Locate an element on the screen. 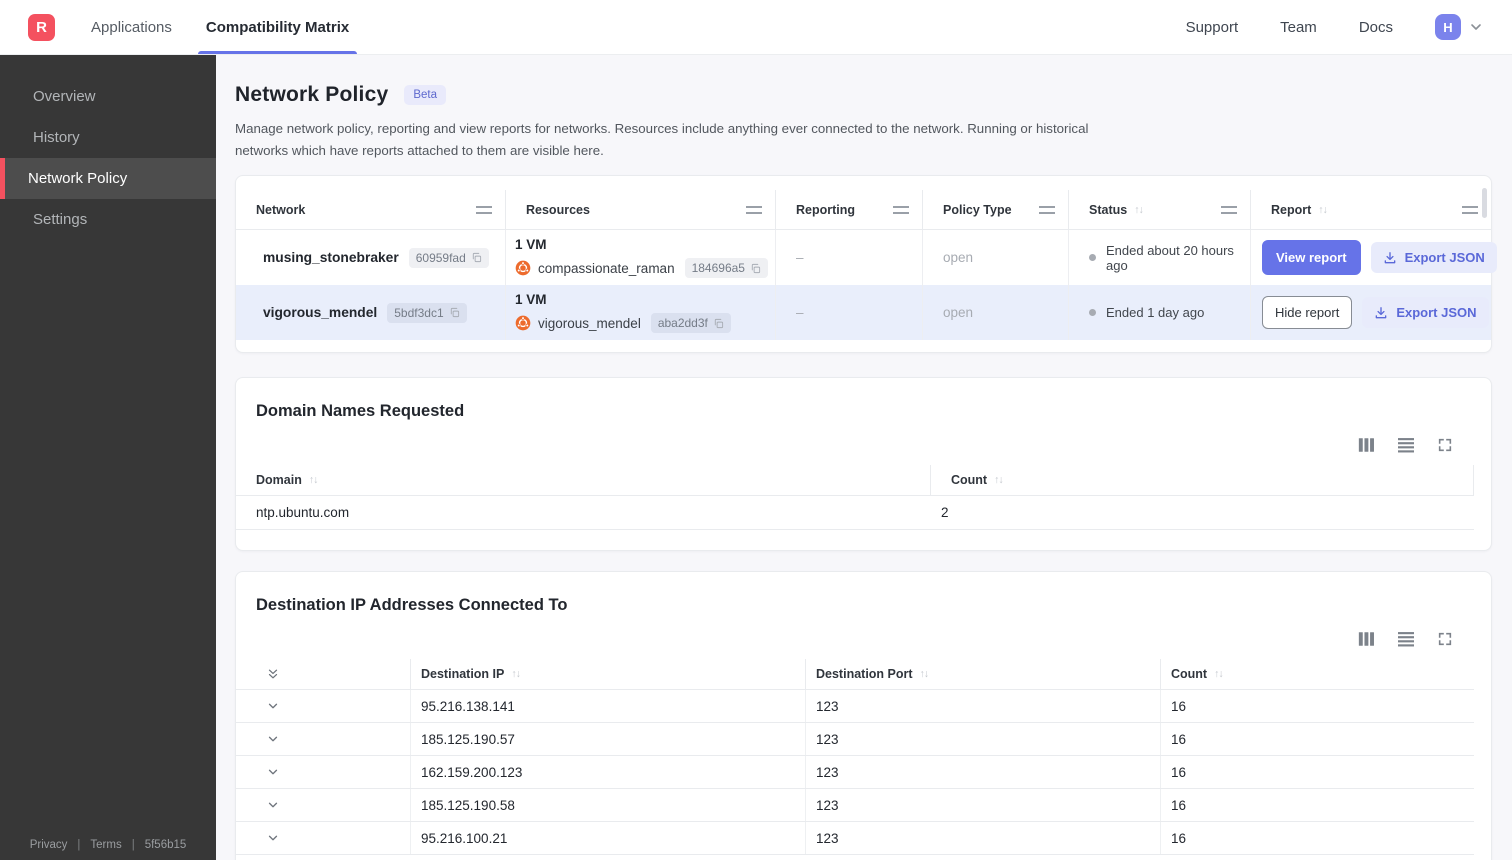  column-header-policy-type: Policy Type is located at coordinates (996, 210).